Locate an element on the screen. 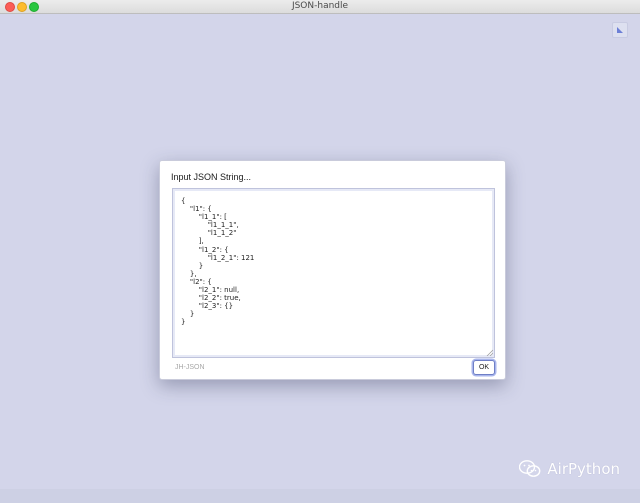 This screenshot has width=640, height=503. wechat-icon is located at coordinates (530, 468).